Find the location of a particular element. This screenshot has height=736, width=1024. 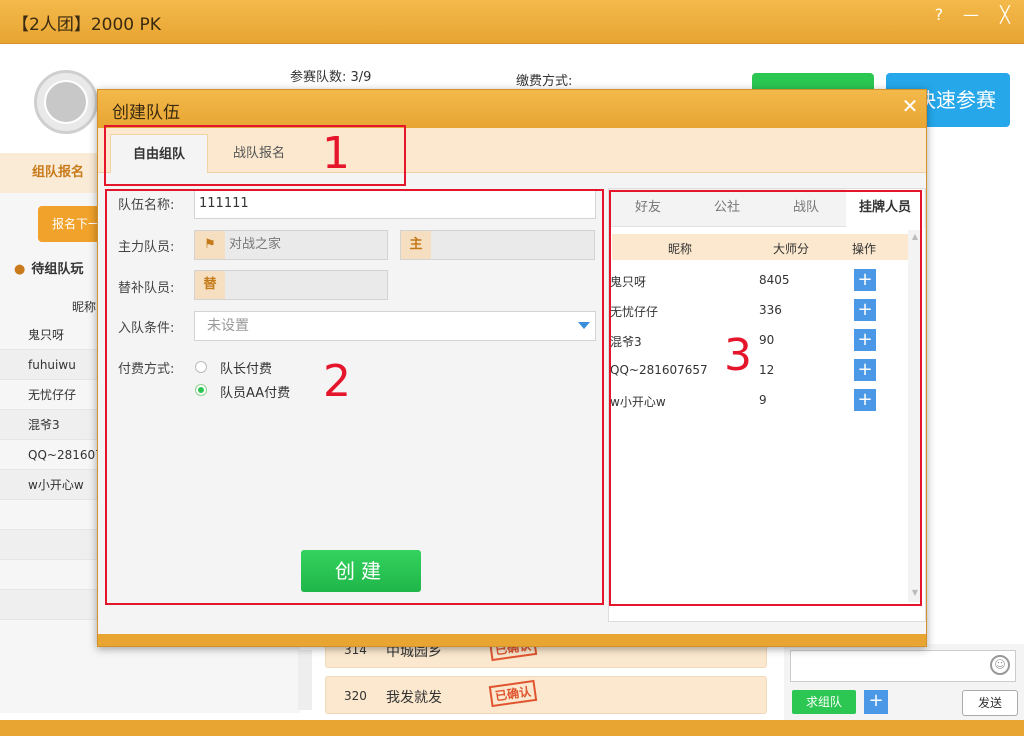

annotation-number-1: 1 is located at coordinates (336, 153).